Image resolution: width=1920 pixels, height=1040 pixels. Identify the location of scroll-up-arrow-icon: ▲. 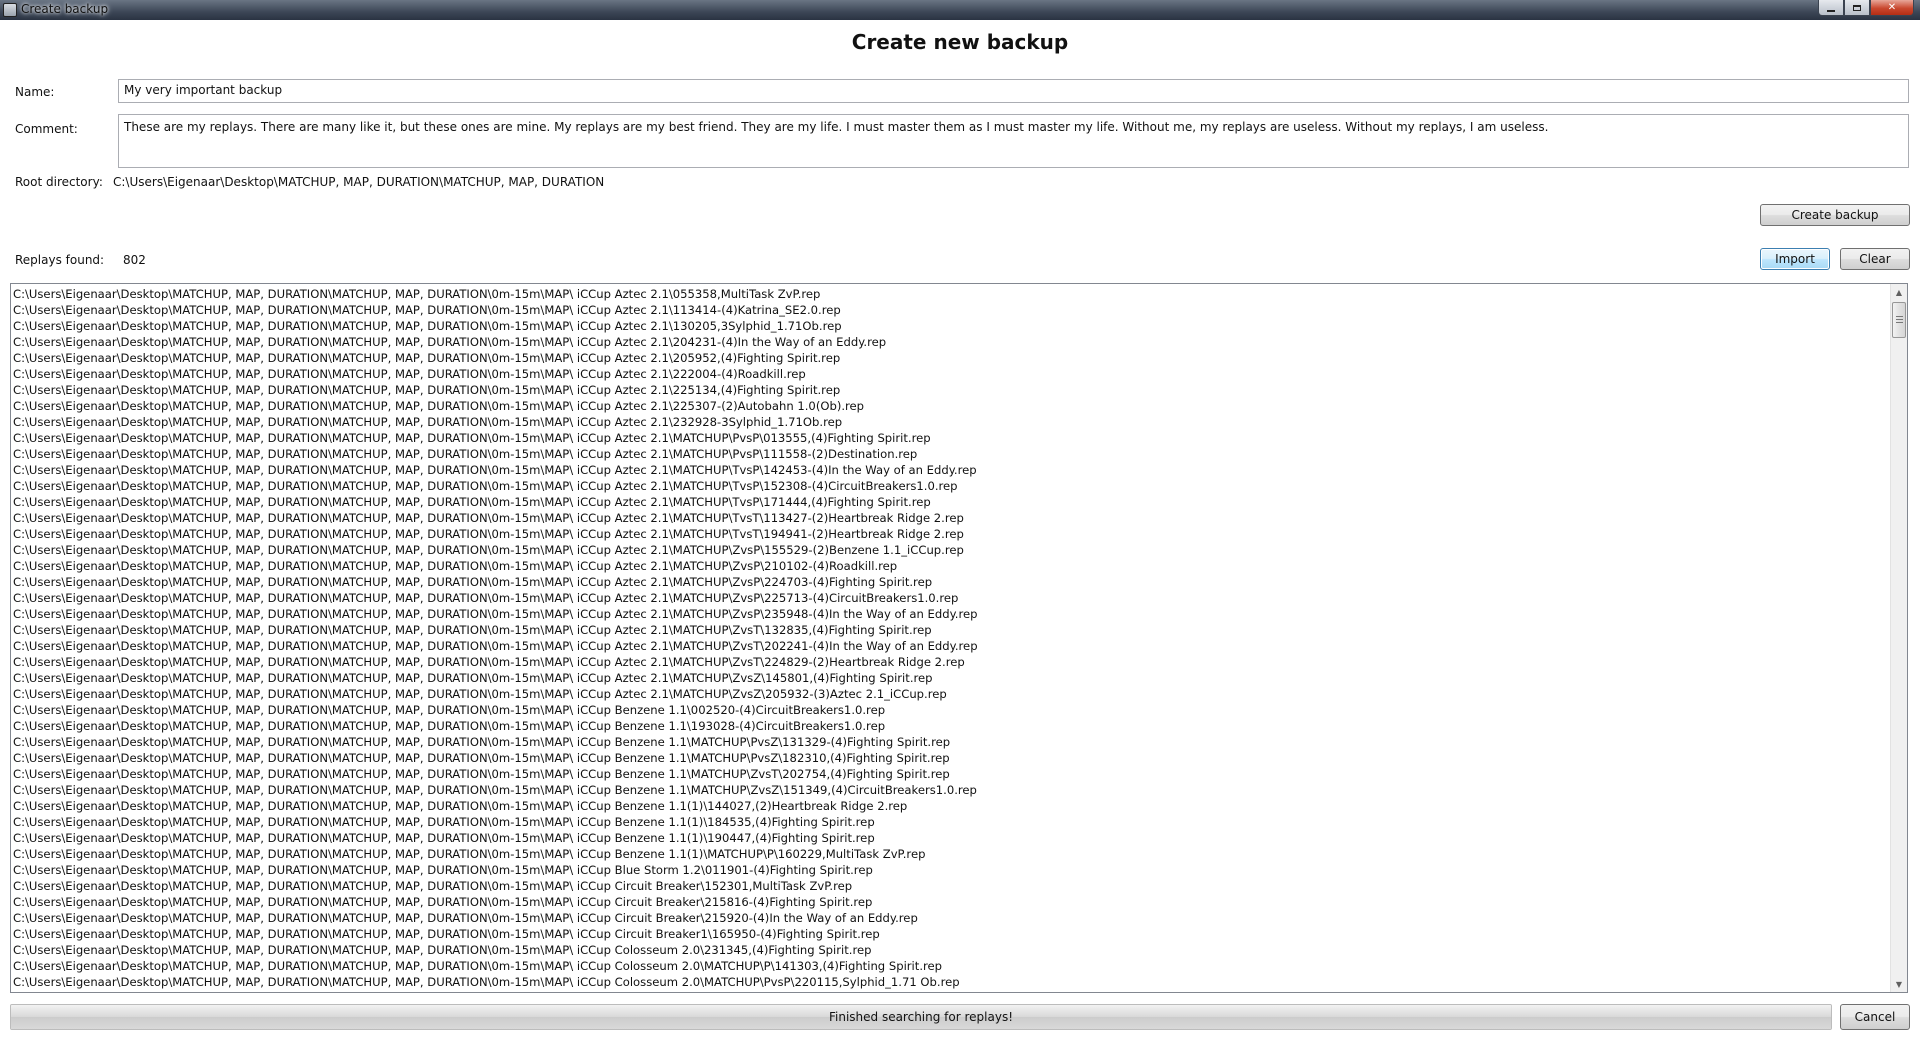
(1899, 292).